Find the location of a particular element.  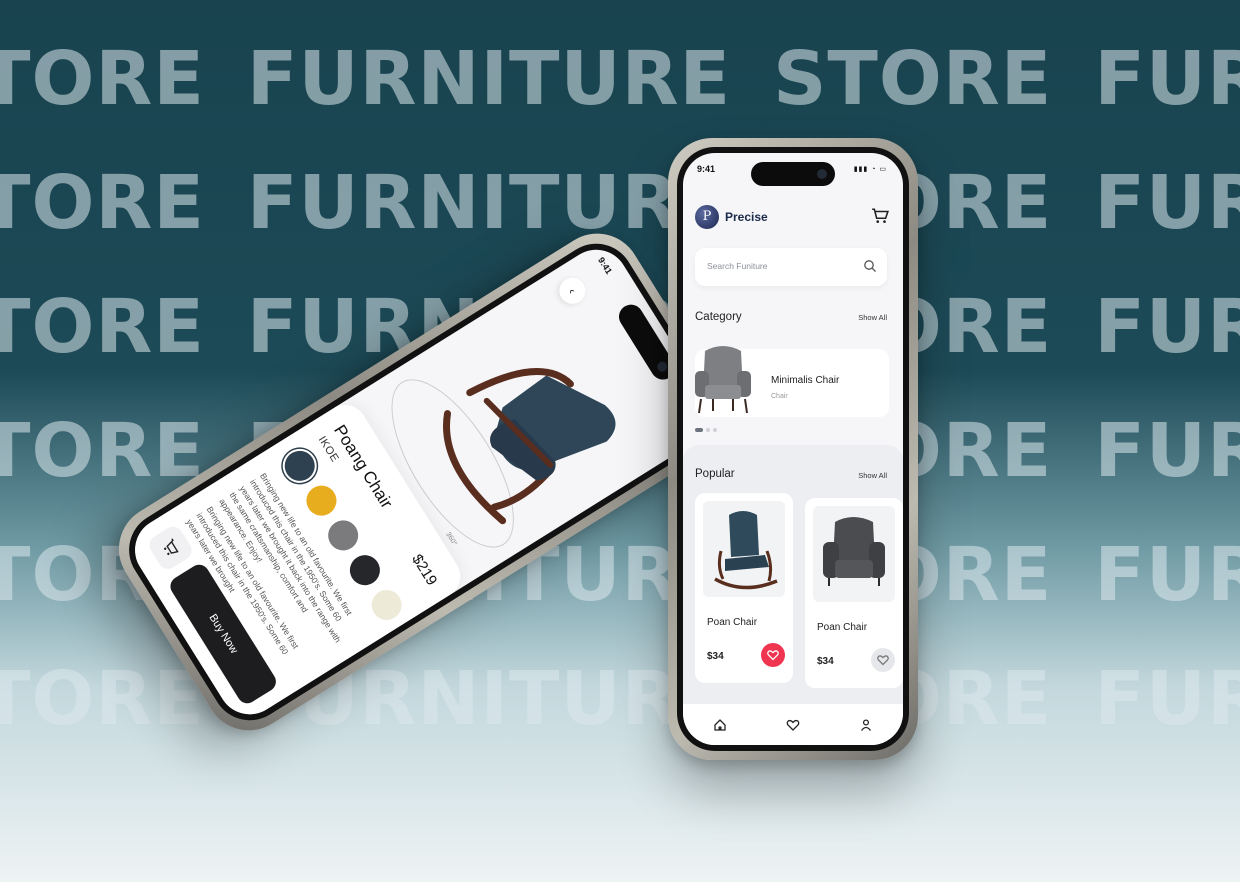

bottom-tab-bar is located at coordinates (793, 724).